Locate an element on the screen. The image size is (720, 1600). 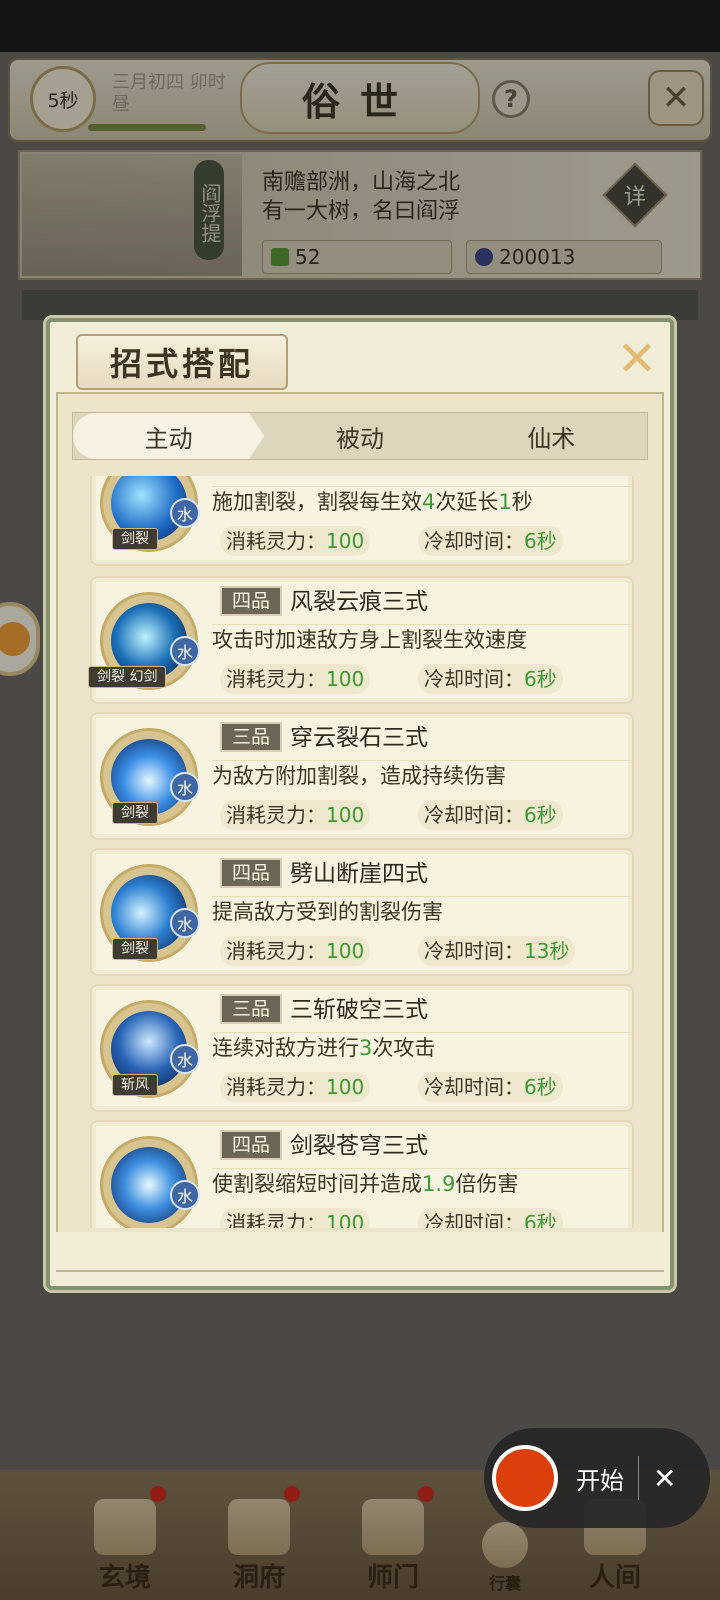
skill-description: 提高敌方受到的割裂伤害 is located at coordinates (422, 911).